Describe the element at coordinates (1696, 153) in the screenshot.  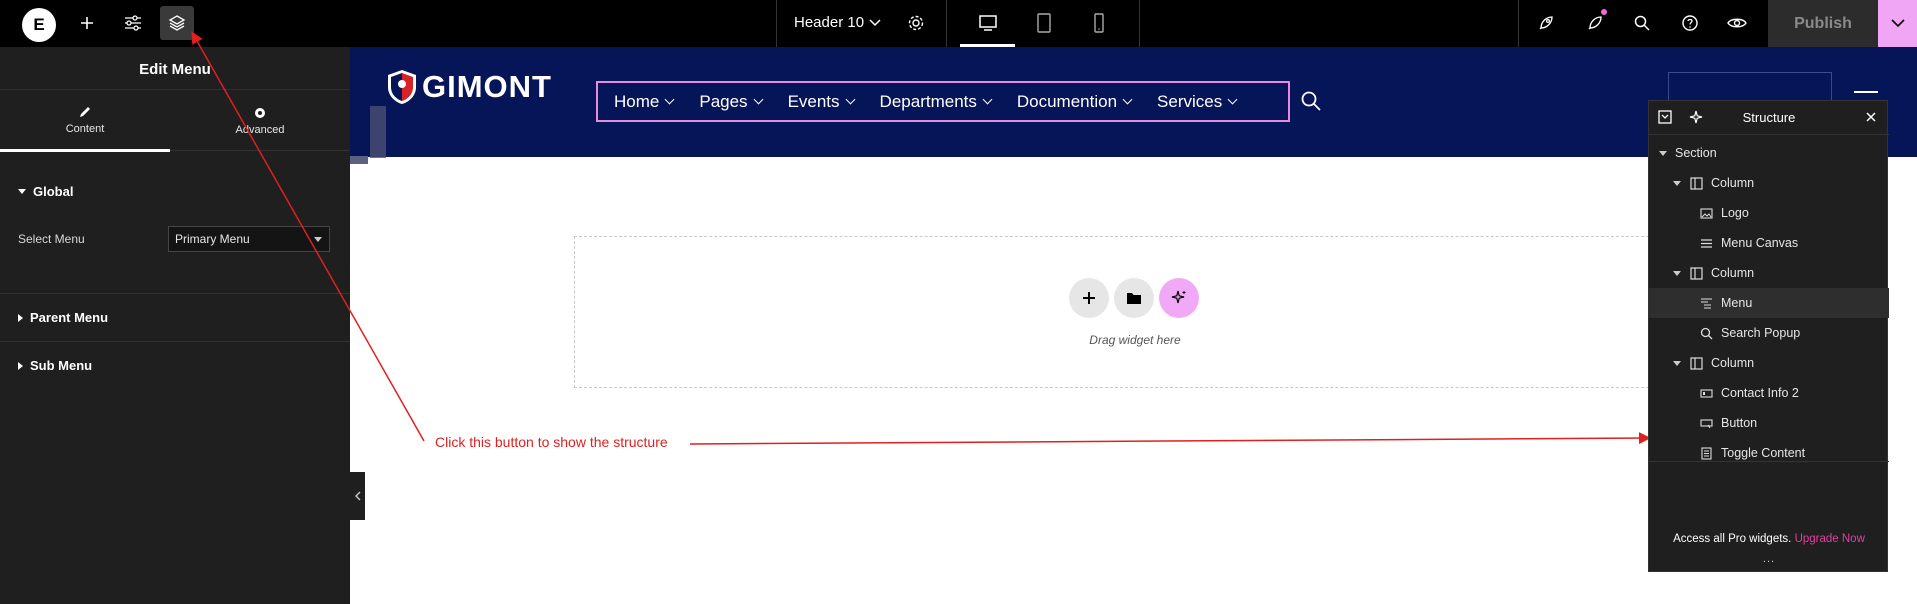
I see `structure-item-label: Section` at that location.